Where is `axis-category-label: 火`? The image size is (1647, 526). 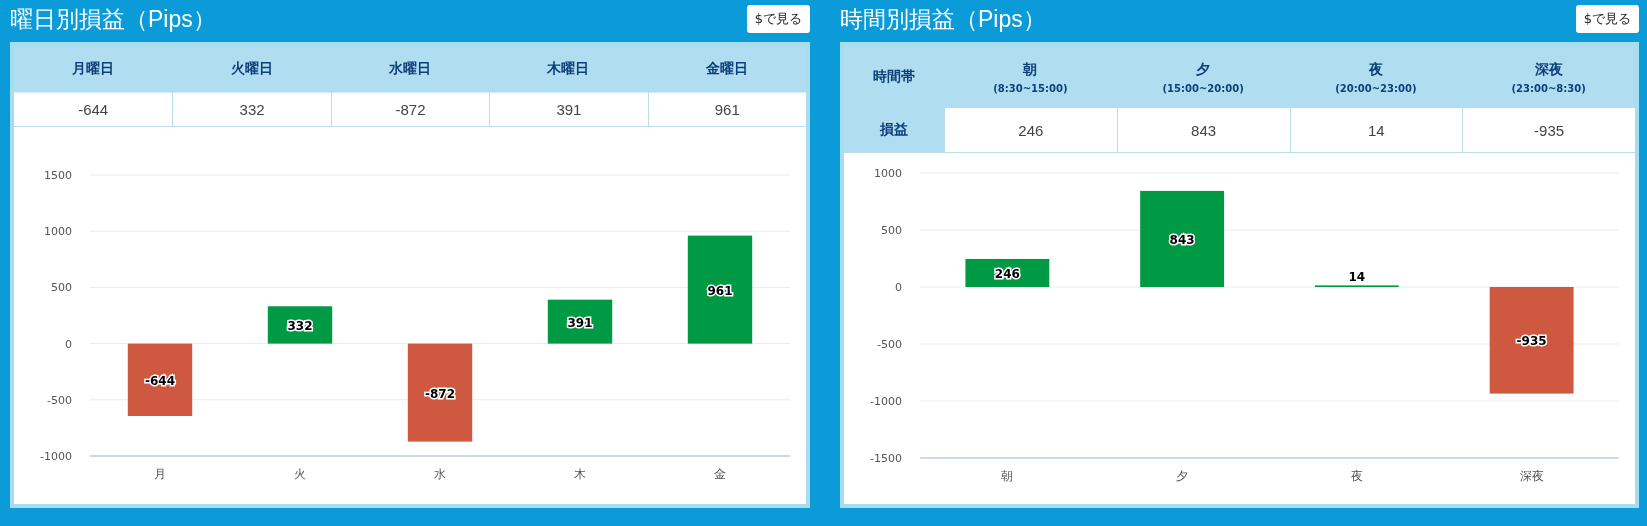 axis-category-label: 火 is located at coordinates (300, 474).